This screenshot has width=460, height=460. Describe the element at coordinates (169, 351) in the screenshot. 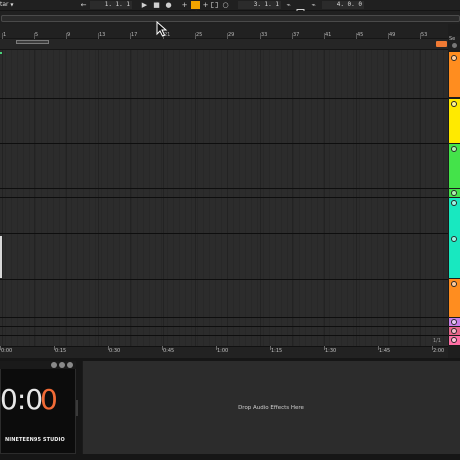

I see `time-label: 0:45` at that location.